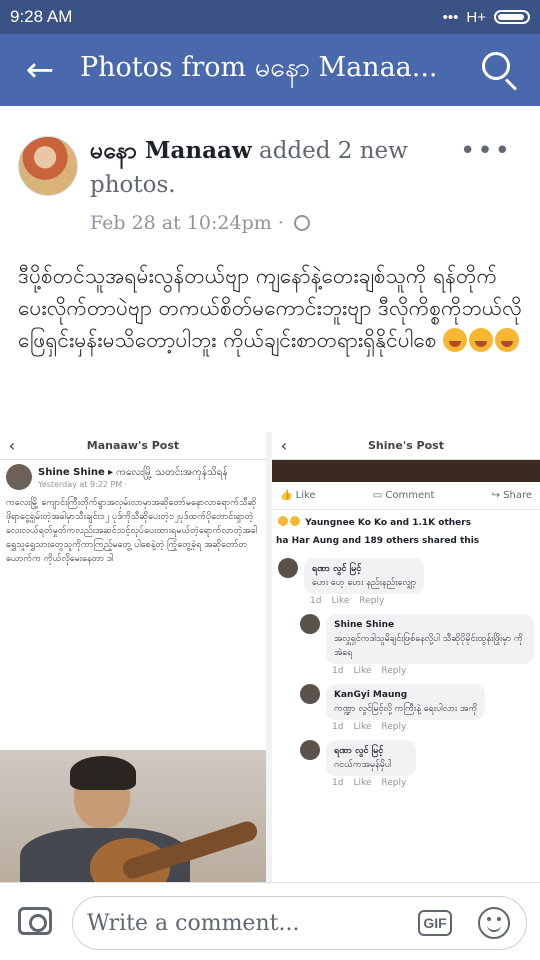 The height and width of the screenshot is (960, 540). I want to click on like-action: 👍 Like, so click(298, 495).